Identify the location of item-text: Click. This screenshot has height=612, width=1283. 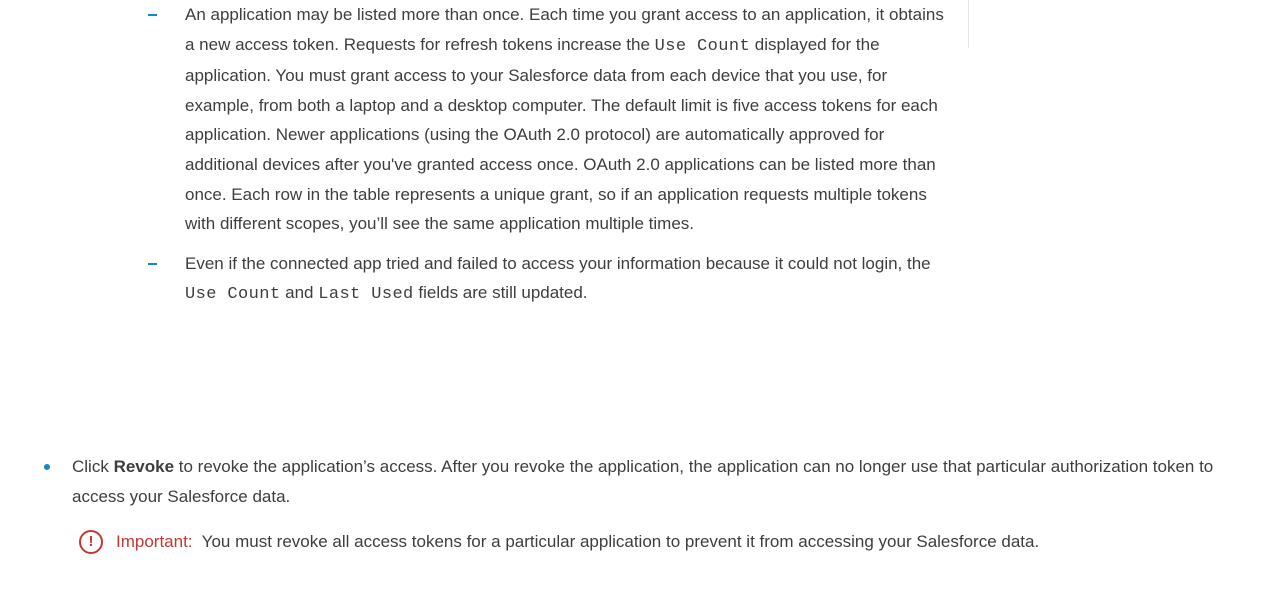
(93, 466).